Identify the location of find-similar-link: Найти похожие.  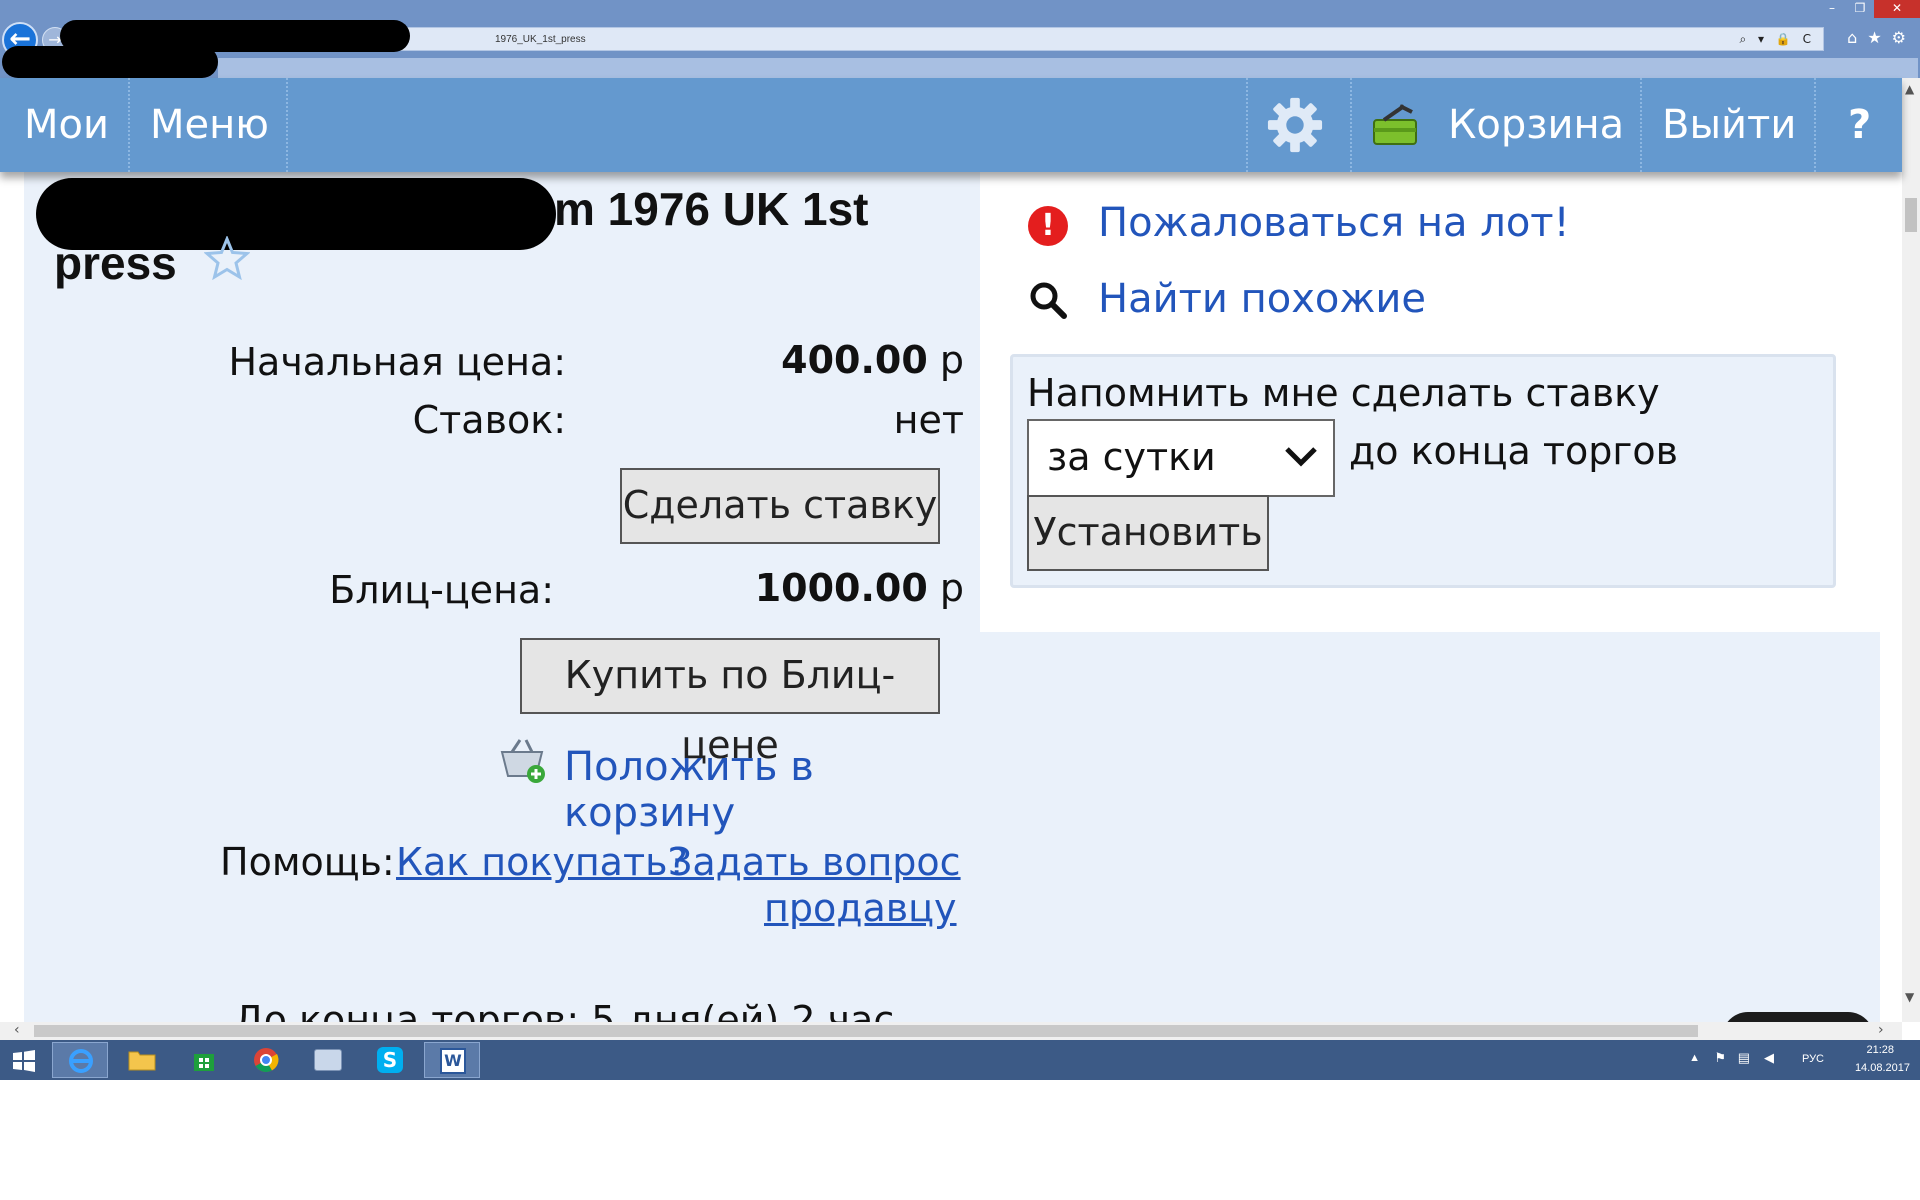
(1262, 299).